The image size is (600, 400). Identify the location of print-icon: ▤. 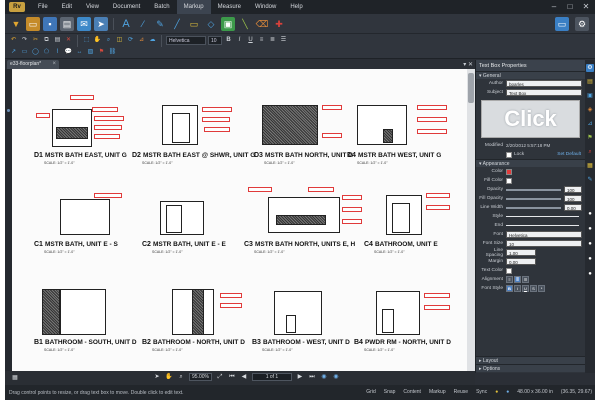
(67, 23).